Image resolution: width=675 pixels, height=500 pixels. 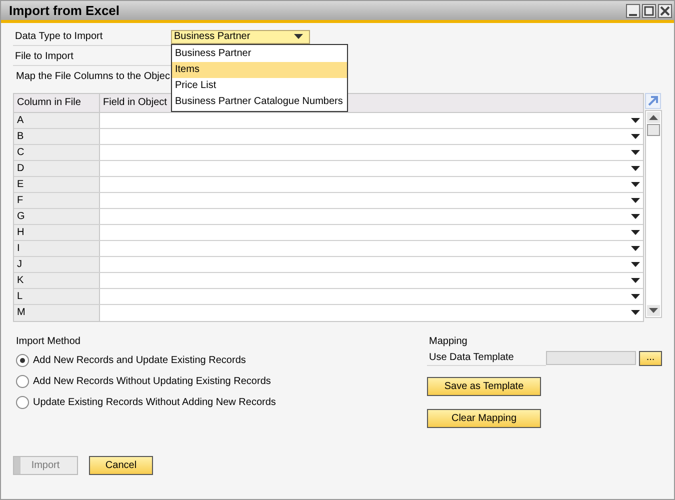 I want to click on row-label: C, so click(x=57, y=152).